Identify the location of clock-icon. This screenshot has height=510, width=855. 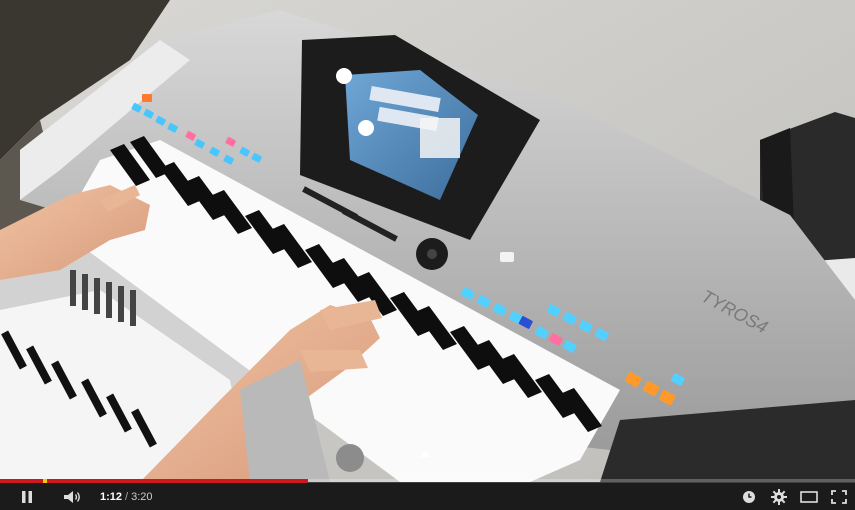
(749, 496).